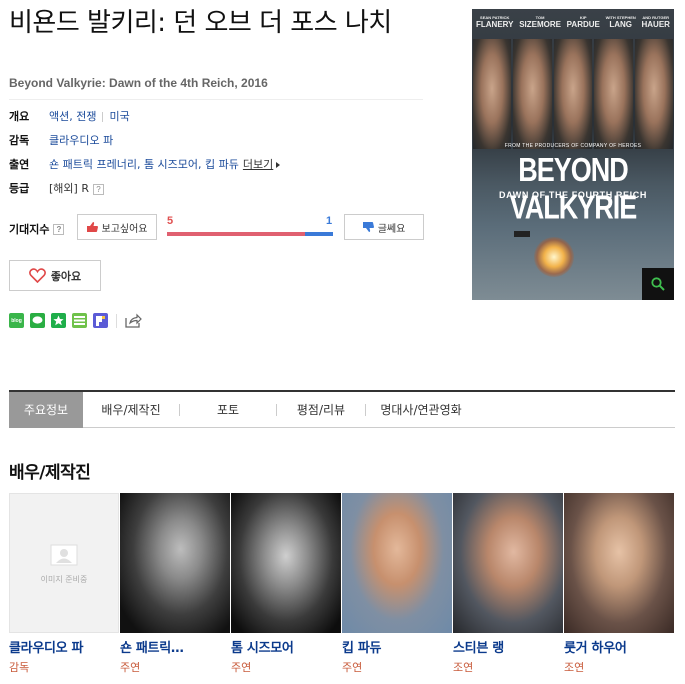 This screenshot has width=685, height=684. I want to click on vote-ratio-bar, so click(250, 234).